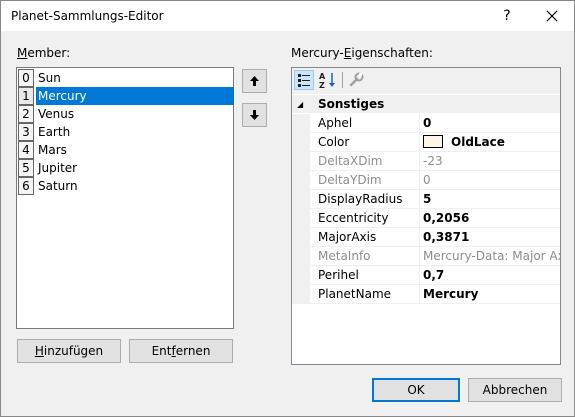 Image resolution: width=575 pixels, height=417 pixels. What do you see at coordinates (365, 256) in the screenshot?
I see `property-name: MetaInfo` at bounding box center [365, 256].